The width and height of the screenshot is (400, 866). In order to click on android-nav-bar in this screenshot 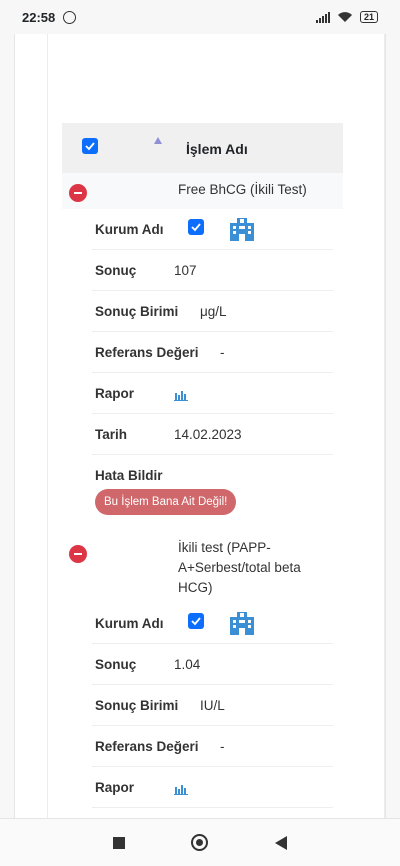, I will do `click(200, 842)`.